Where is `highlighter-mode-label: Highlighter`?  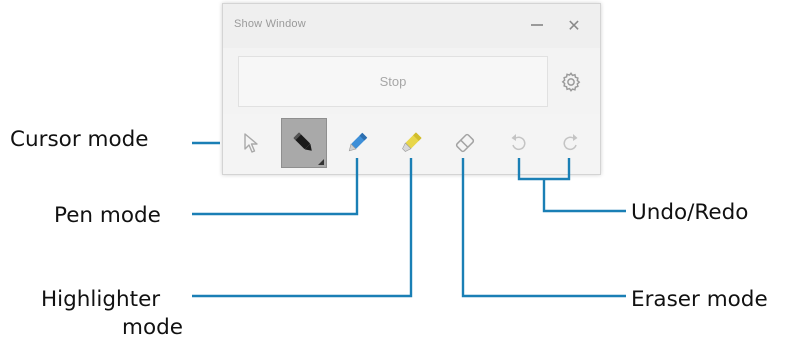 highlighter-mode-label: Highlighter is located at coordinates (101, 299).